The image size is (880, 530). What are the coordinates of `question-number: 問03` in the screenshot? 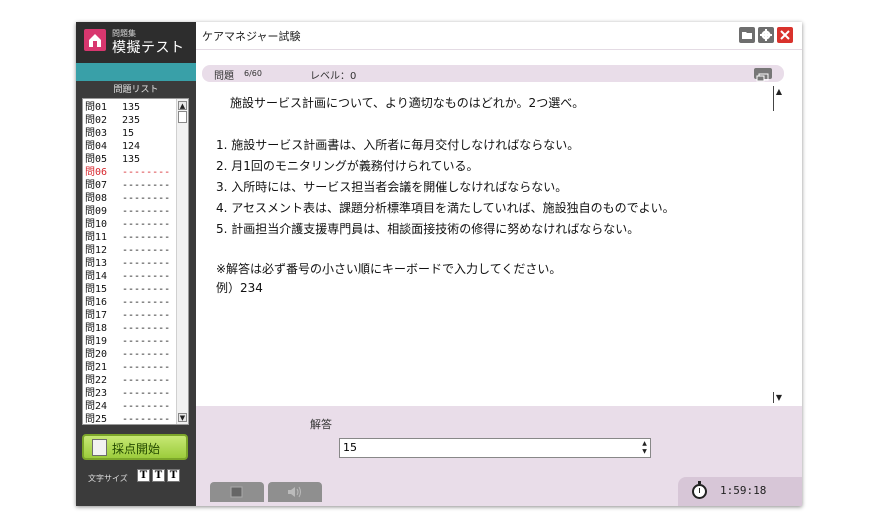 It's located at (96, 133).